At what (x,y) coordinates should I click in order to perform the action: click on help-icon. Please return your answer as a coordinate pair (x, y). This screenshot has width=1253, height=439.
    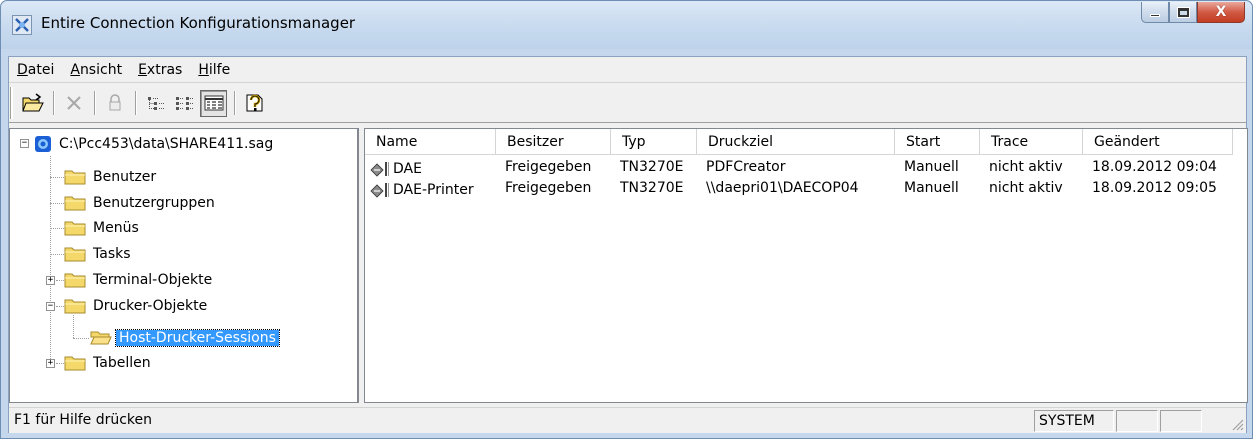
    Looking at the image, I should click on (254, 103).